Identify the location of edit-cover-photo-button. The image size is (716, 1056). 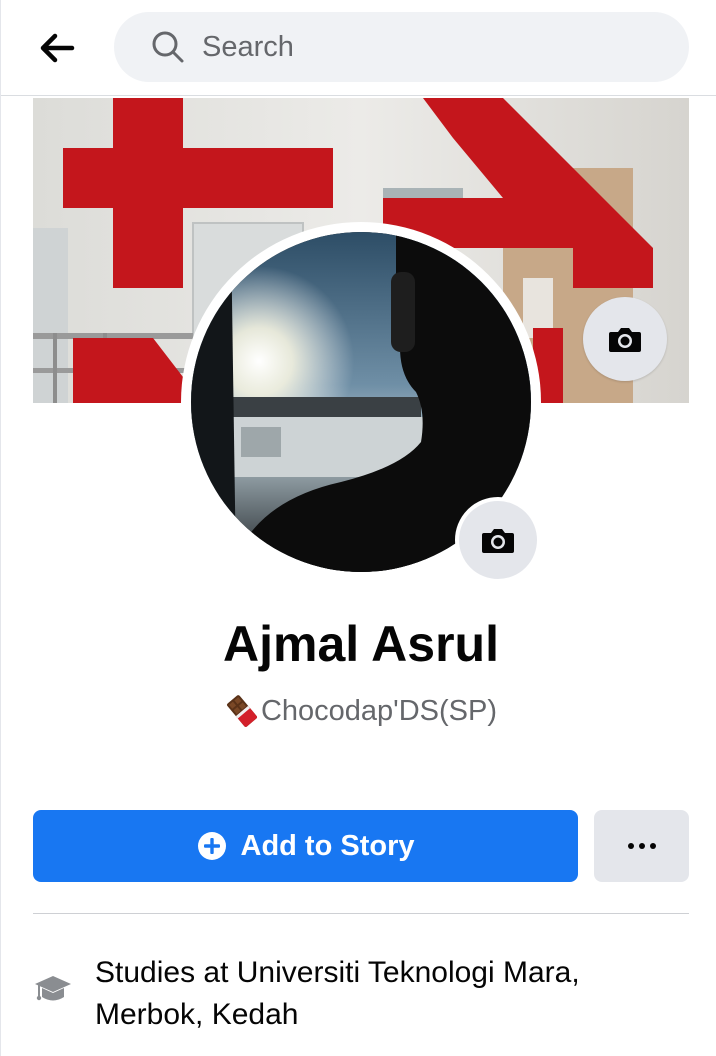
(625, 339).